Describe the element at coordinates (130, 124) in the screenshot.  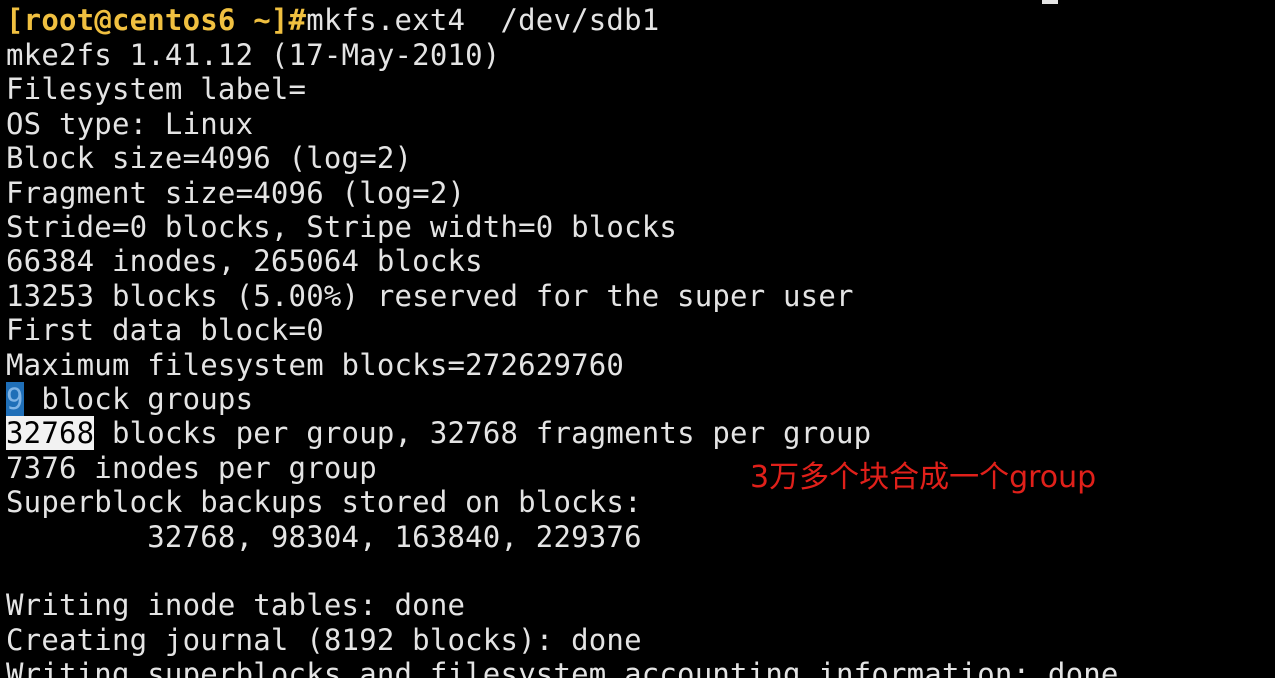
I see `output-line: OS type: Linux` at that location.